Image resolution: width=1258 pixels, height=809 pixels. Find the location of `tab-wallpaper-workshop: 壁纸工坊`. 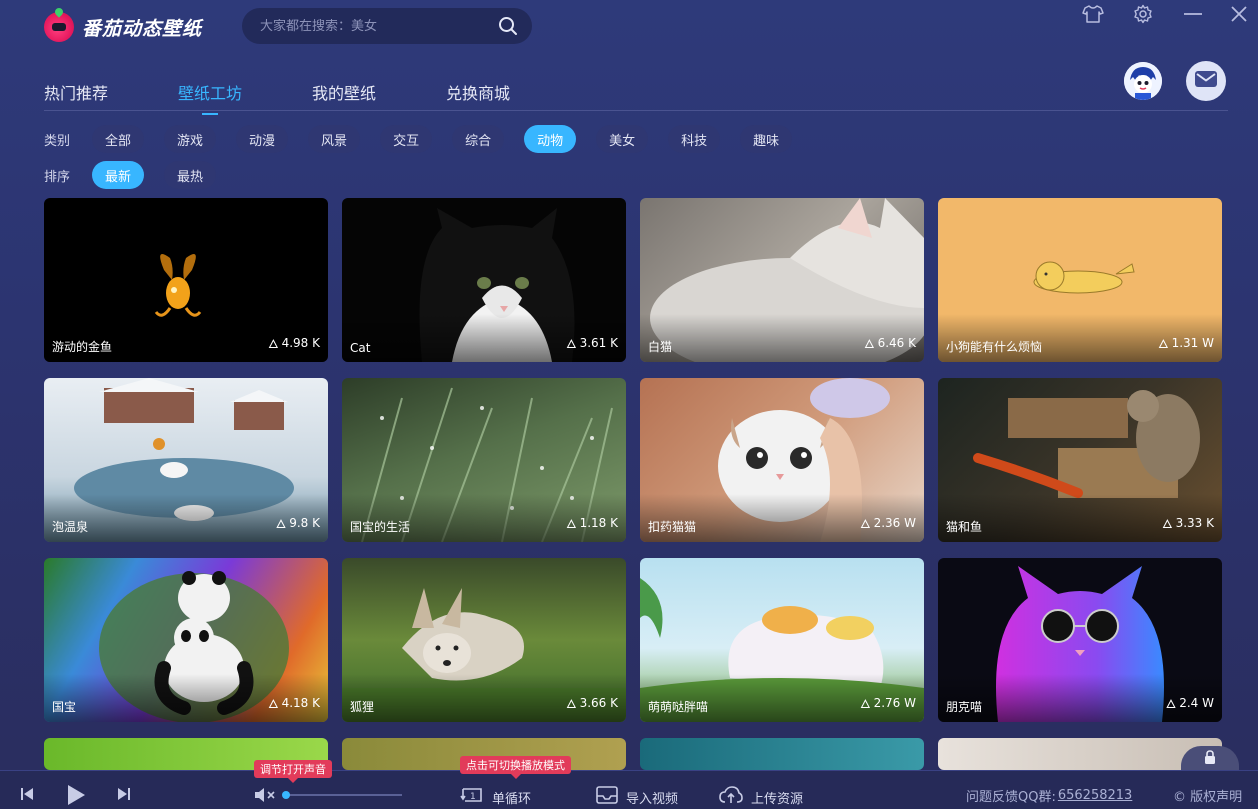

tab-wallpaper-workshop: 壁纸工坊 is located at coordinates (210, 97).